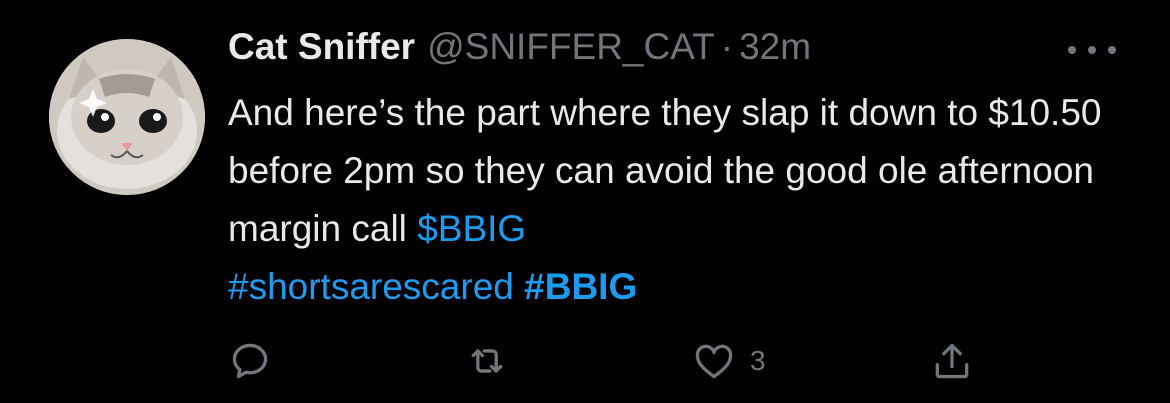 The height and width of the screenshot is (403, 1170). I want to click on share-upload-icon, so click(952, 361).